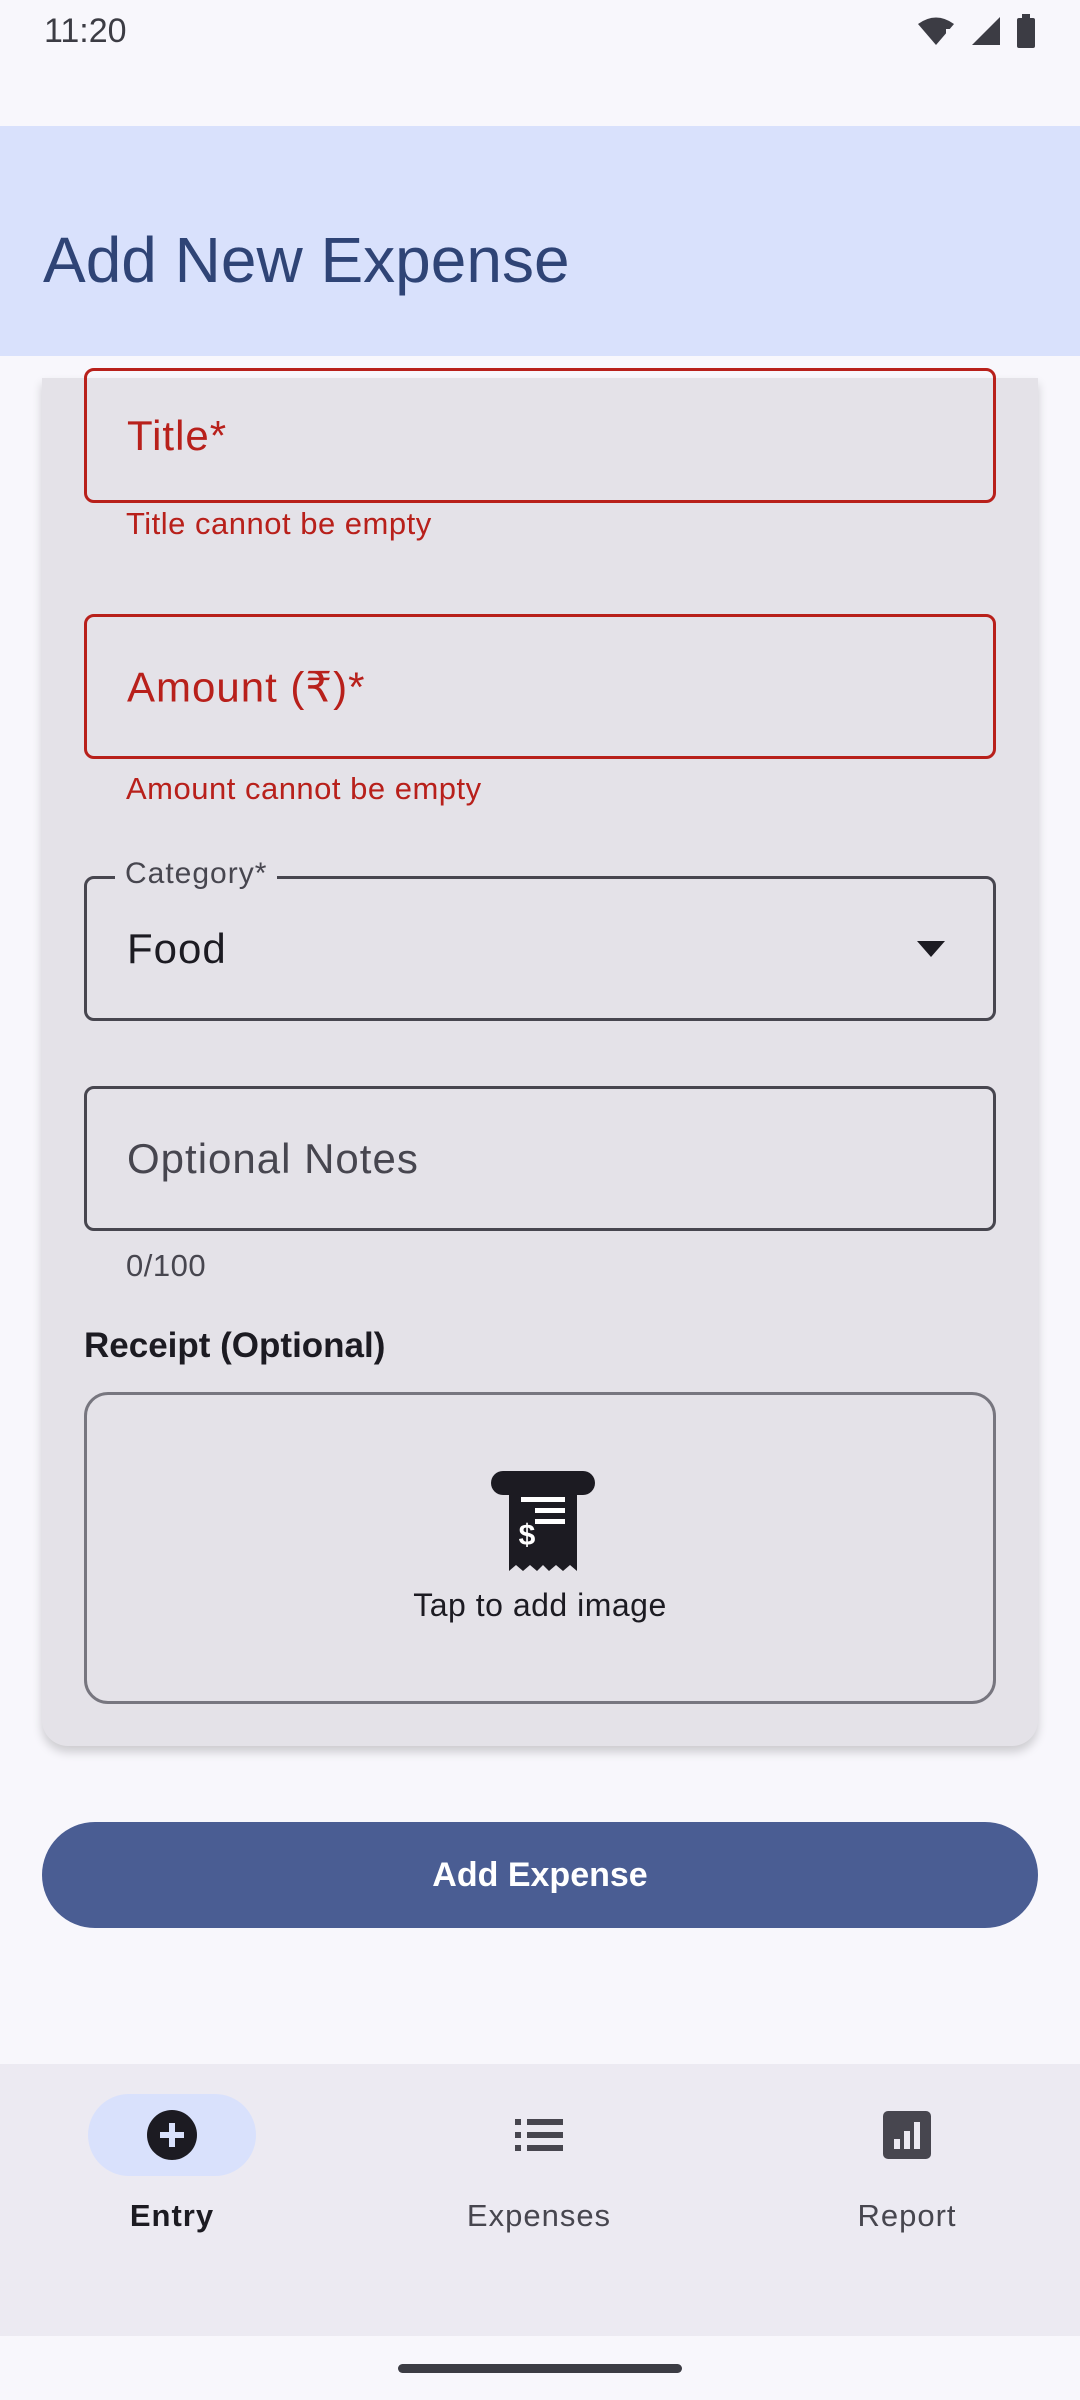  What do you see at coordinates (540, 435) in the screenshot?
I see `title-input: Title*` at bounding box center [540, 435].